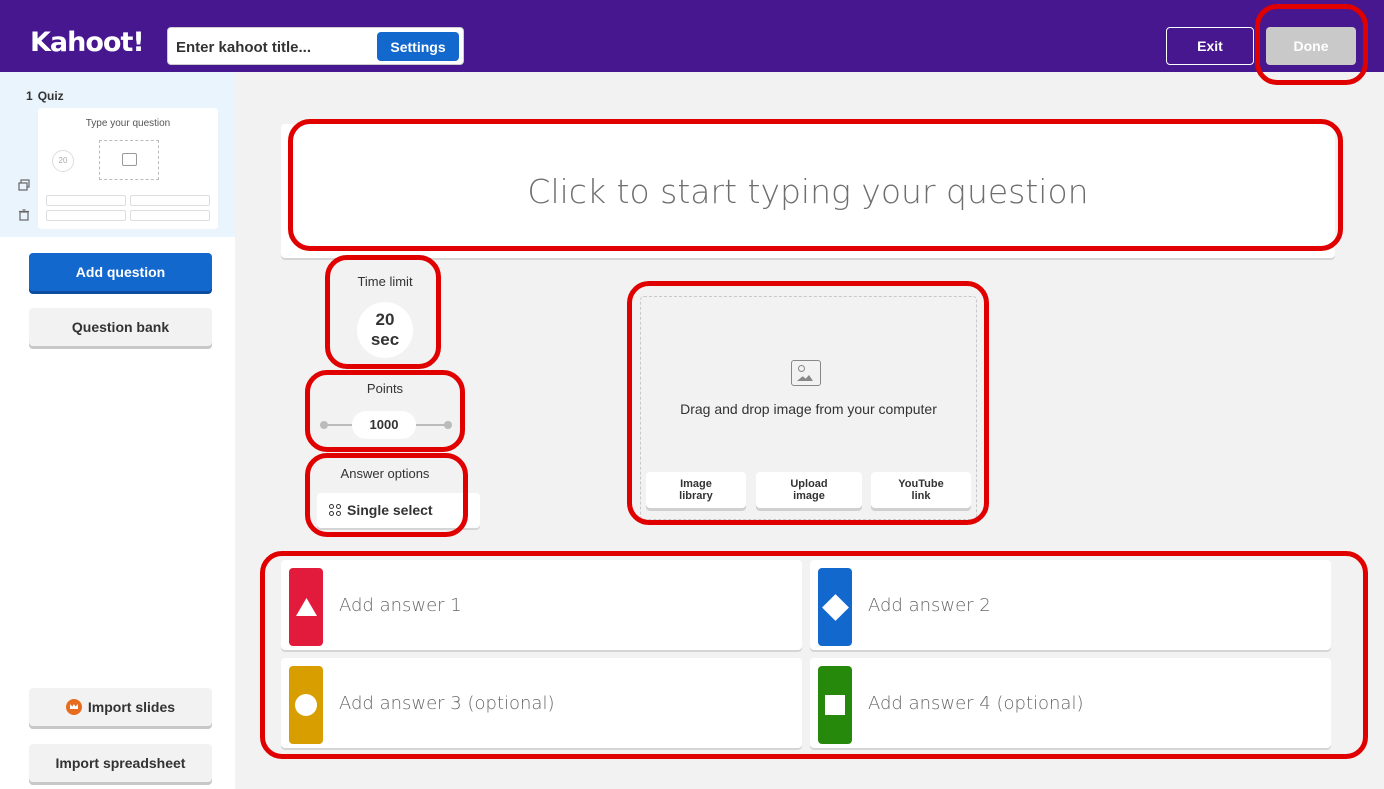 Image resolution: width=1384 pixels, height=789 pixels. Describe the element at coordinates (929, 605) in the screenshot. I see `answer-2-placeholder: Add answer 2` at that location.